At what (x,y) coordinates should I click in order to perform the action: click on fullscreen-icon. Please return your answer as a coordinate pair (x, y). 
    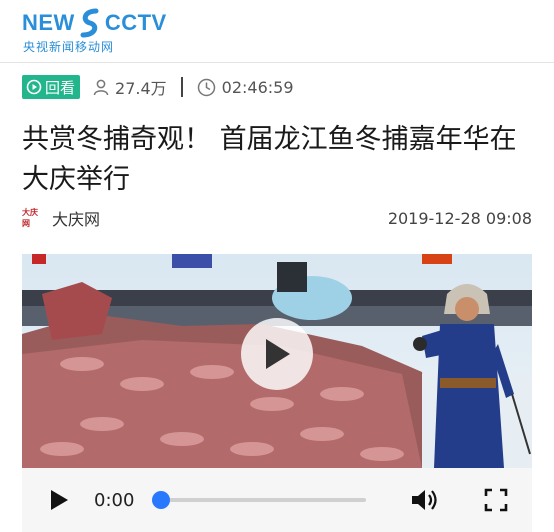
    Looking at the image, I should click on (496, 500).